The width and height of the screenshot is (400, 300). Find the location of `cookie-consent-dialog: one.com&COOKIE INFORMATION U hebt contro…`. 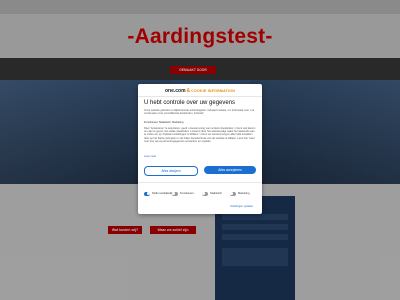

cookie-consent-dialog: one.com&COOKIE INFORMATION U hebt contro… is located at coordinates (200, 149).